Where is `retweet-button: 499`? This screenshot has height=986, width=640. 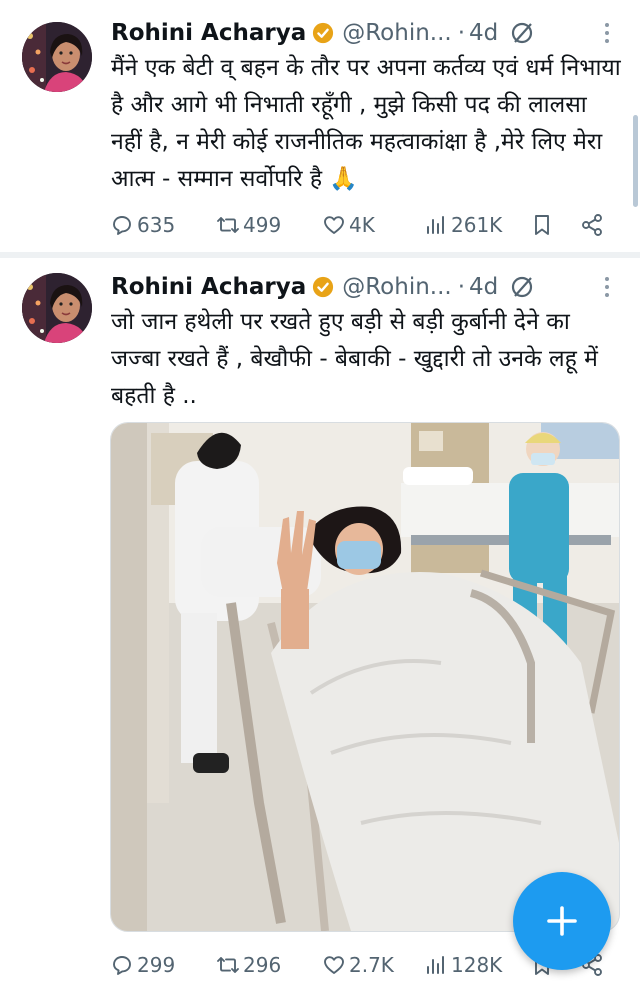
retweet-button: 499 is located at coordinates (248, 225).